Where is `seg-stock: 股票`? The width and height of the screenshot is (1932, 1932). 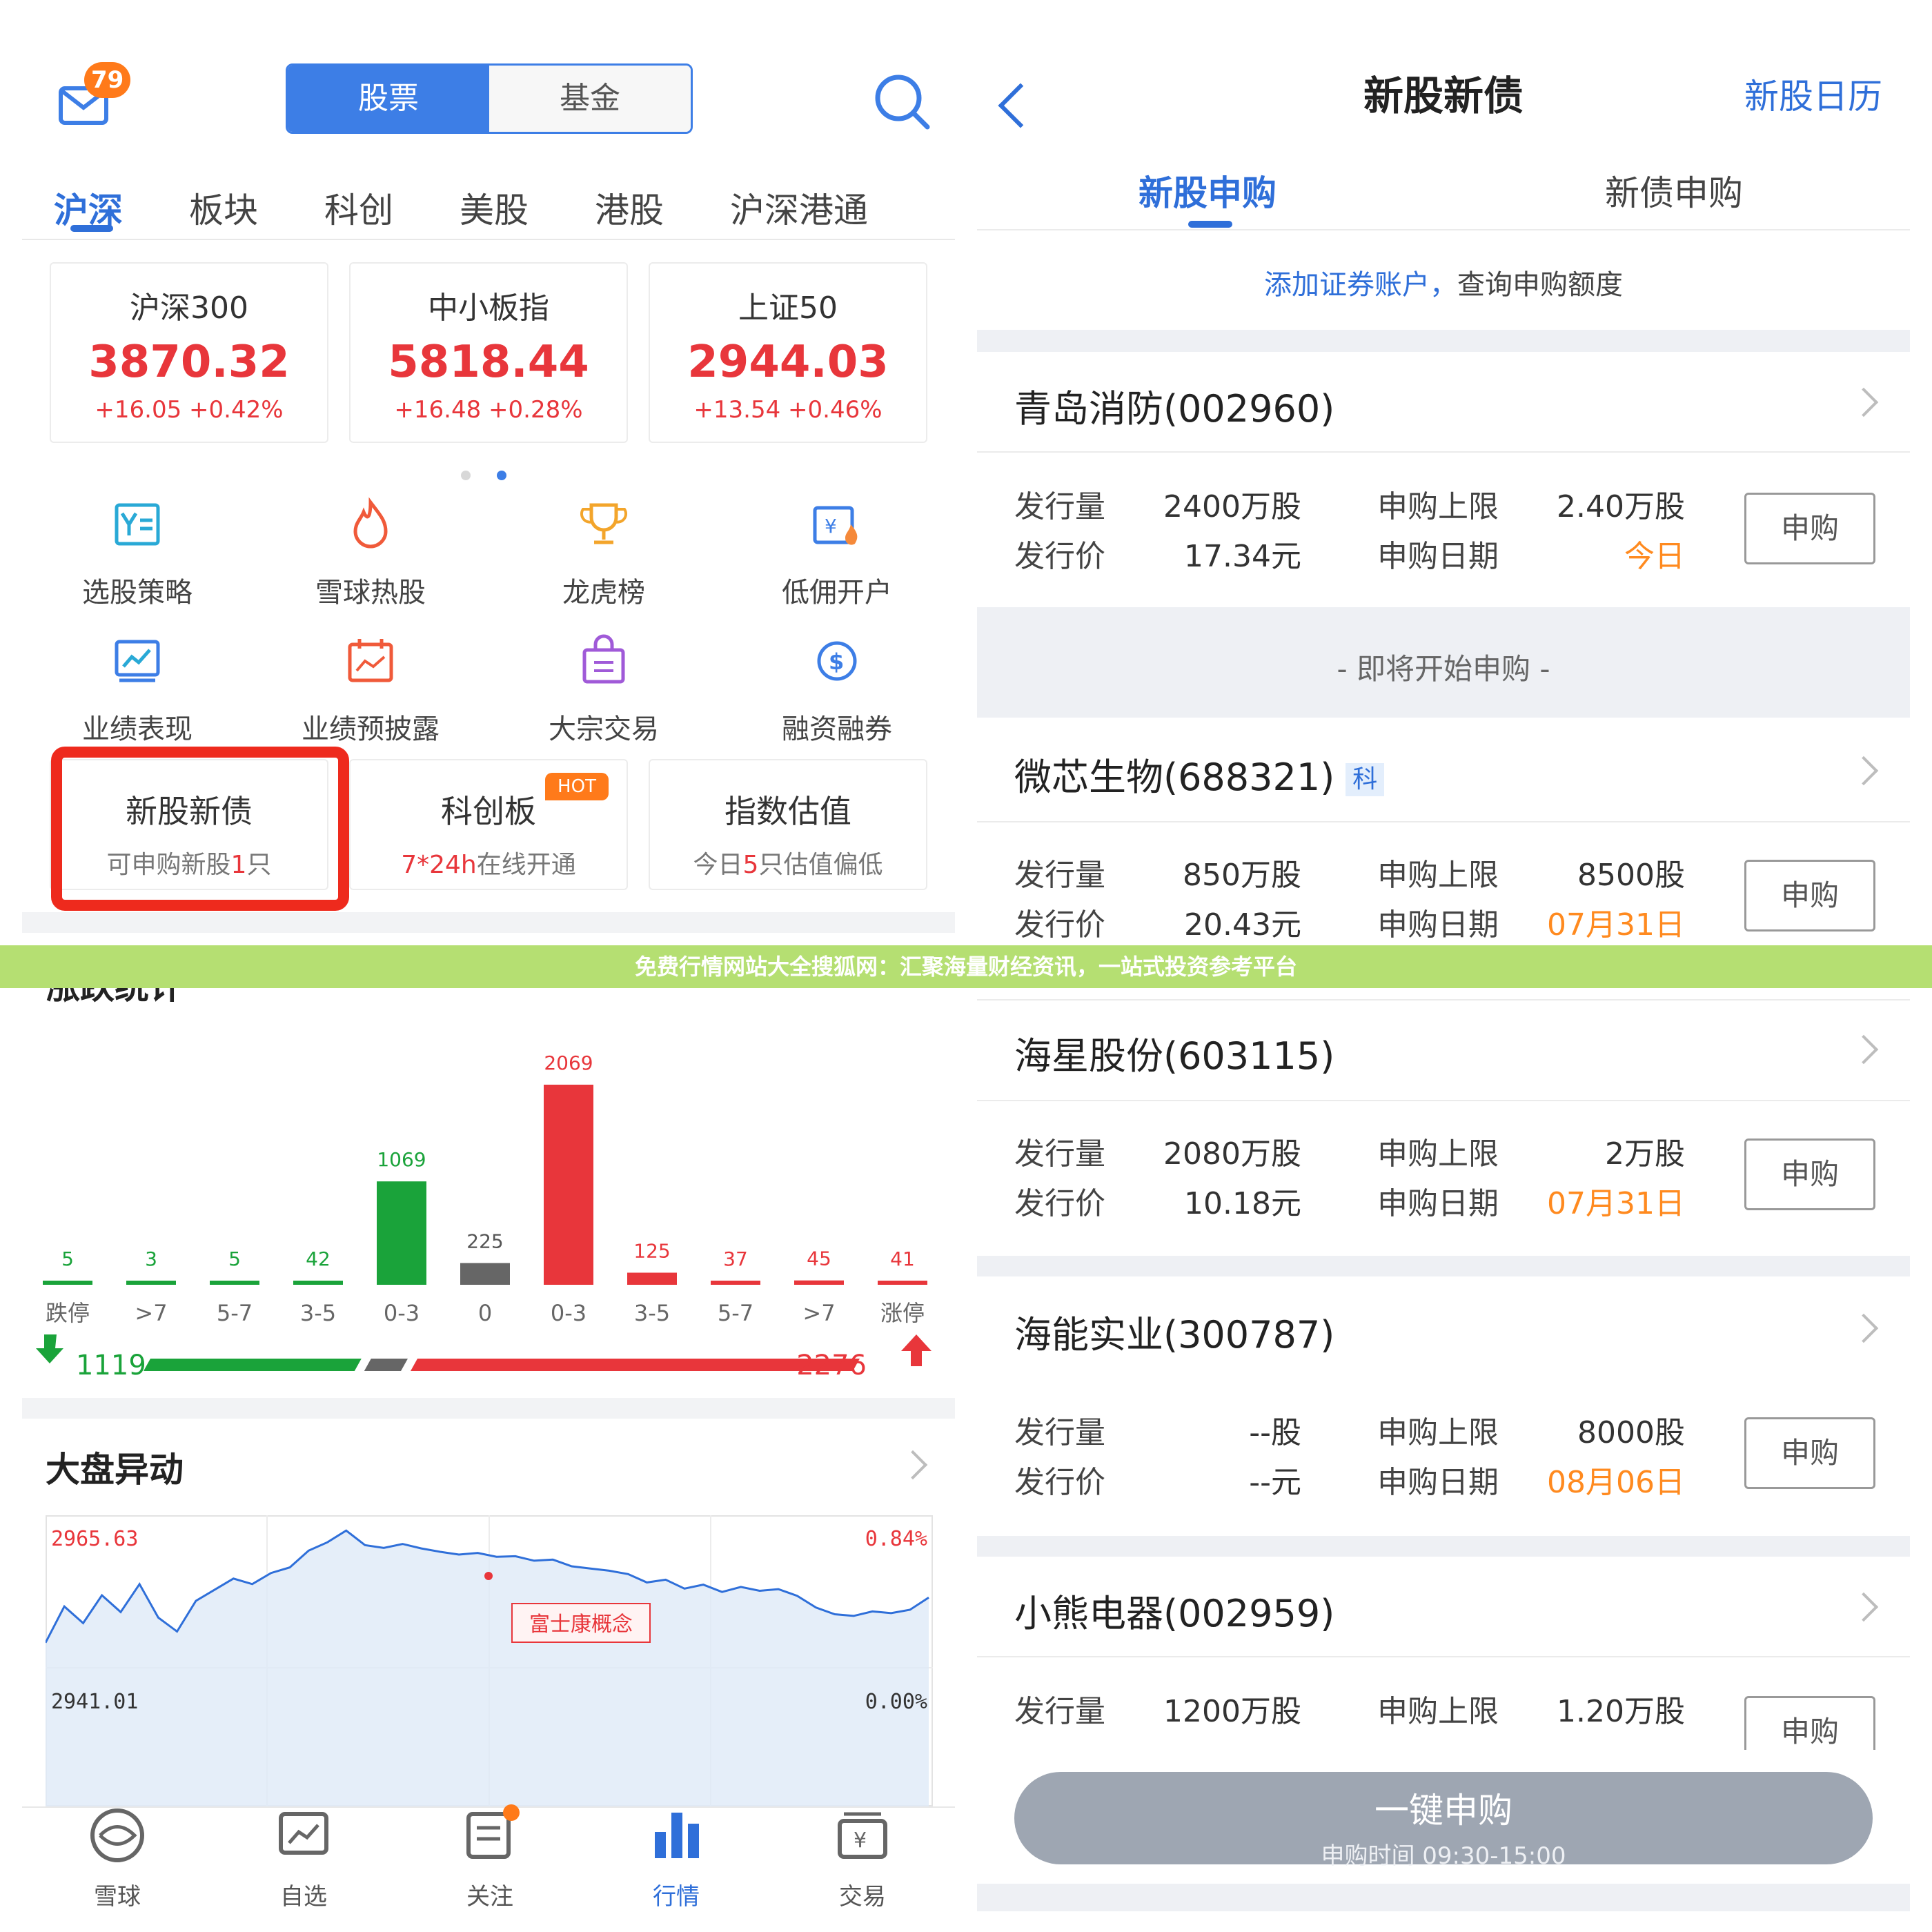 seg-stock: 股票 is located at coordinates (388, 99).